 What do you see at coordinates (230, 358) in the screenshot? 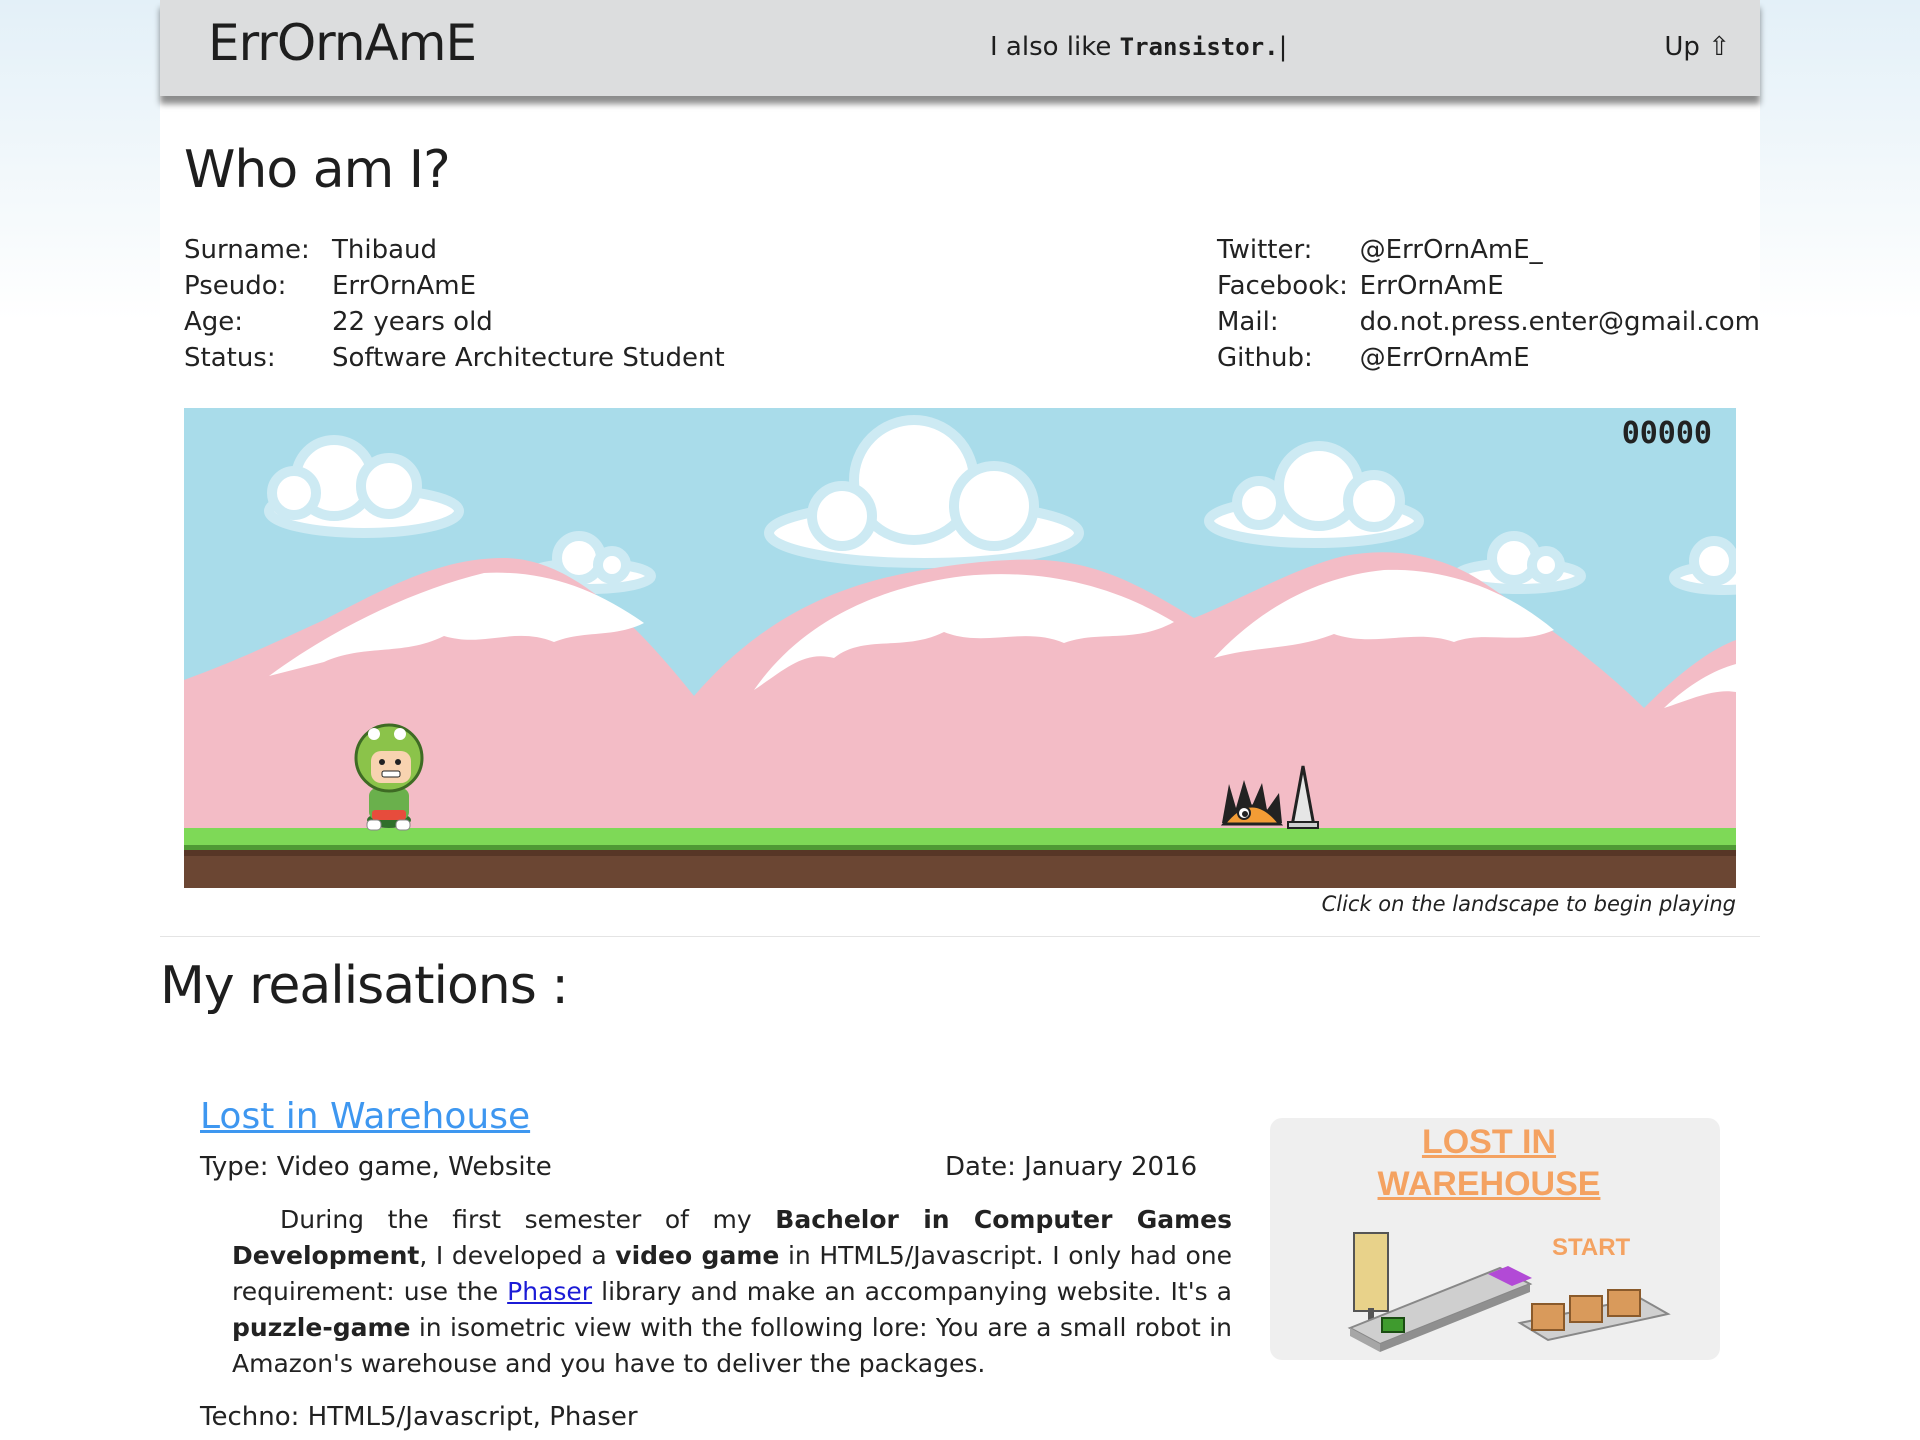
I see `info-key: Status:` at bounding box center [230, 358].